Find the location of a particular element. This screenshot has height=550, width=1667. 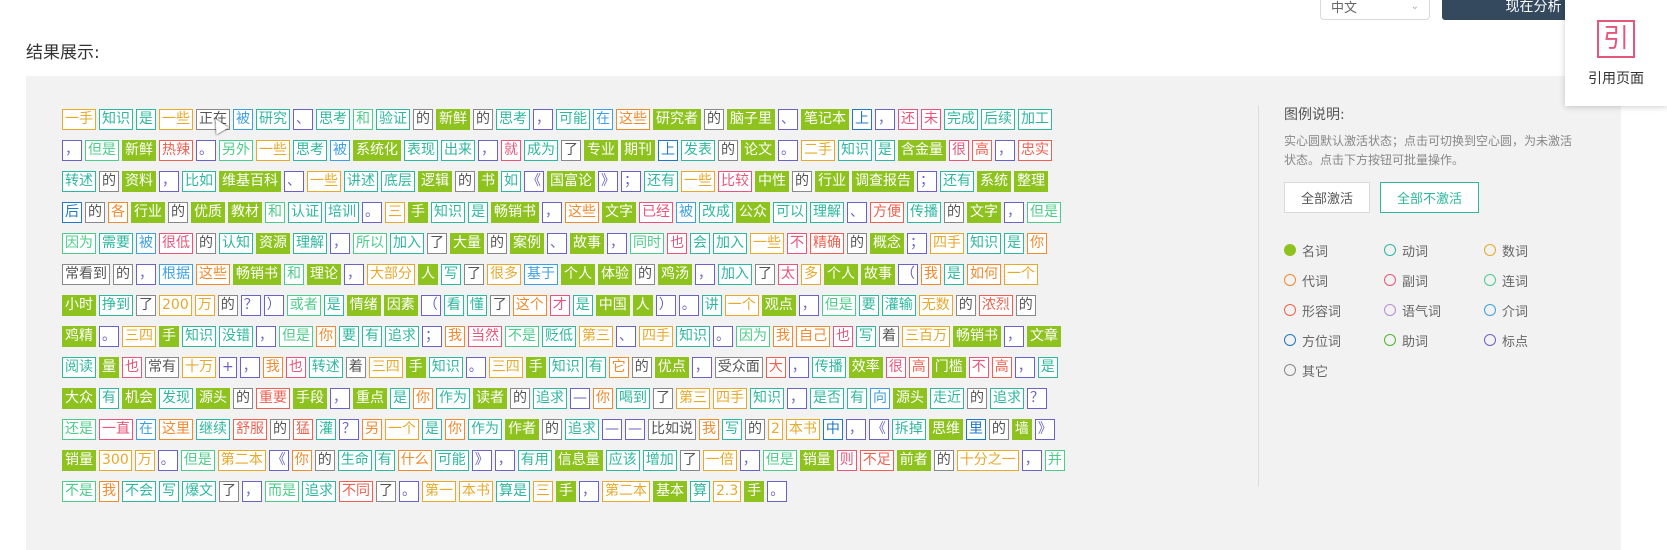

word-token: 还是 is located at coordinates (79, 429).